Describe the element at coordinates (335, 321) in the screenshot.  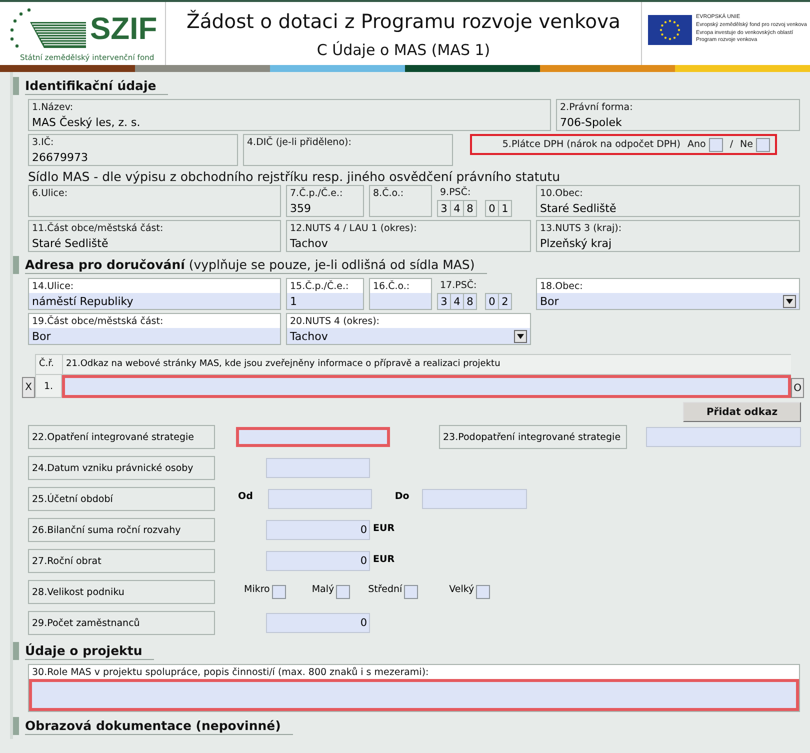
I see `field-label: 20.NUTS 4 (okres):` at that location.